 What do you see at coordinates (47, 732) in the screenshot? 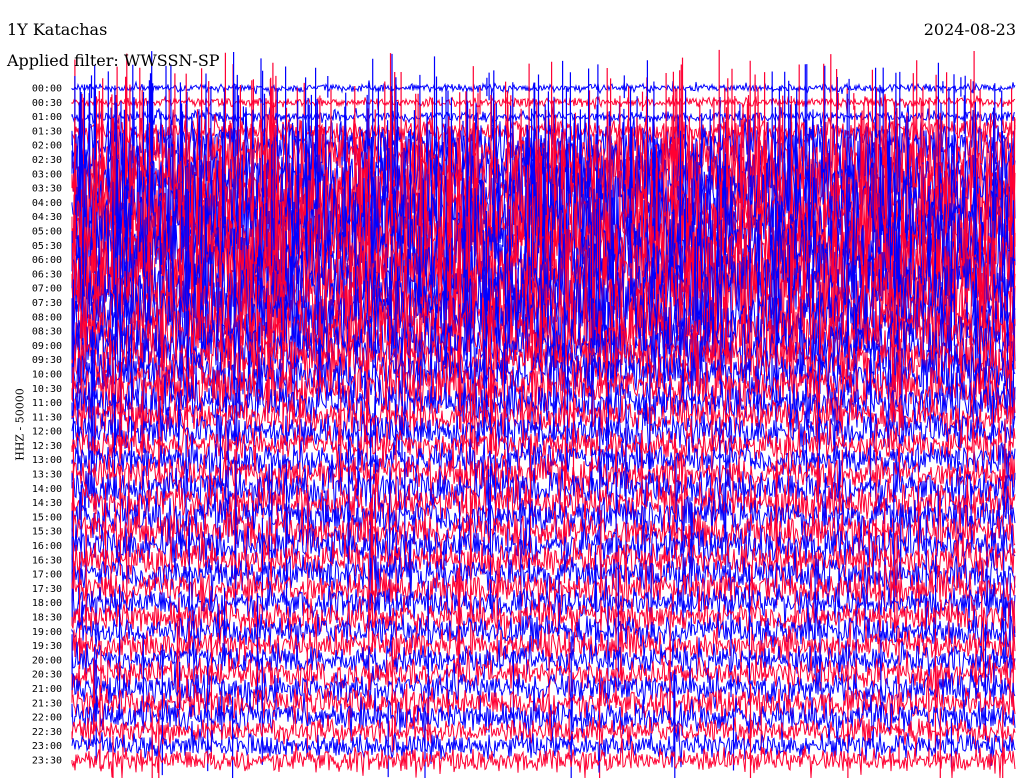
I see `row-time-label: 22:30` at bounding box center [47, 732].